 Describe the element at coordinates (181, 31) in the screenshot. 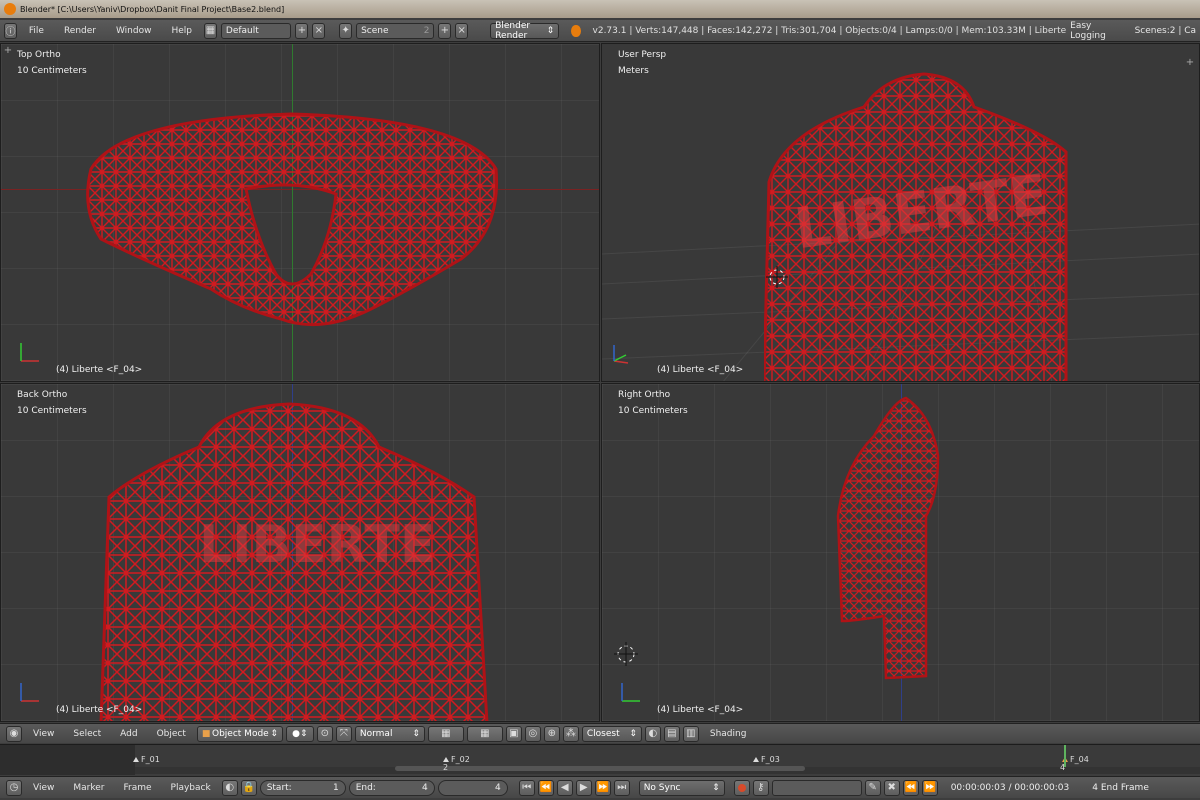

I see `menu-help: Help` at that location.